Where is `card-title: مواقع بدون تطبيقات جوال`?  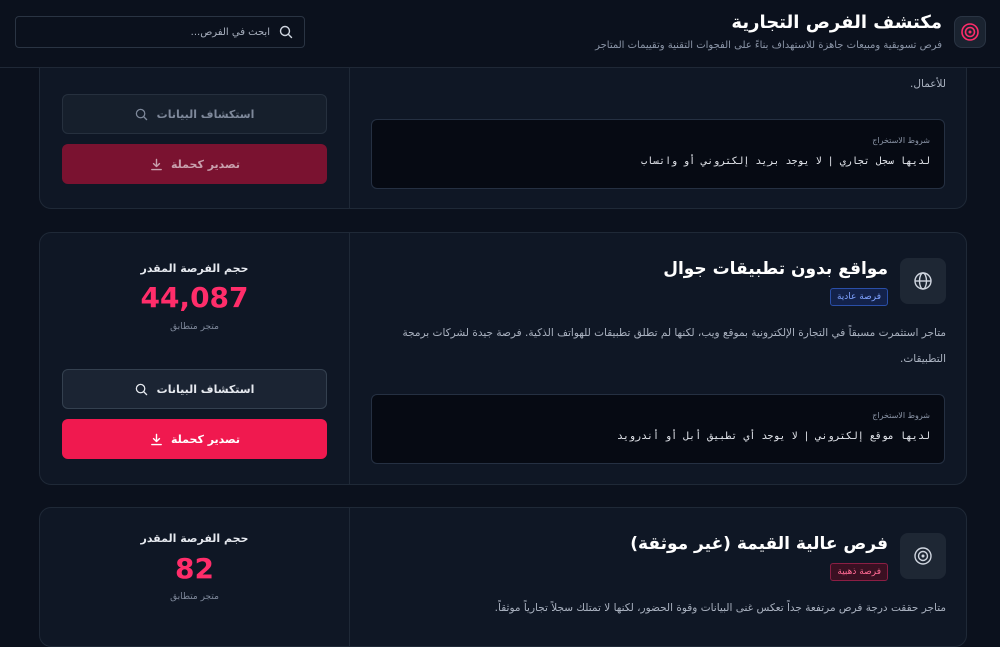 card-title: مواقع بدون تطبيقات جوال is located at coordinates (775, 269).